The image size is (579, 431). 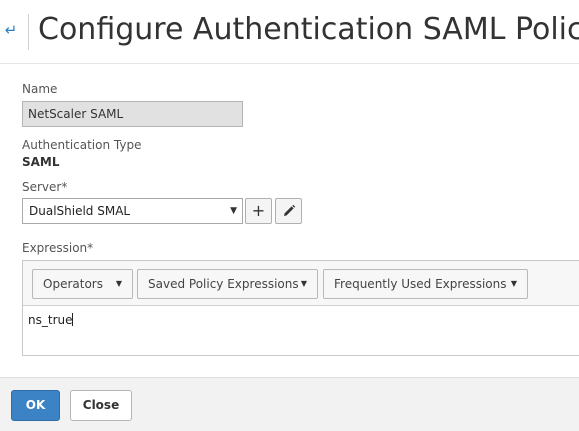 I want to click on frequently-used-expressions-label: Frequently Used Expressions, so click(x=420, y=284).